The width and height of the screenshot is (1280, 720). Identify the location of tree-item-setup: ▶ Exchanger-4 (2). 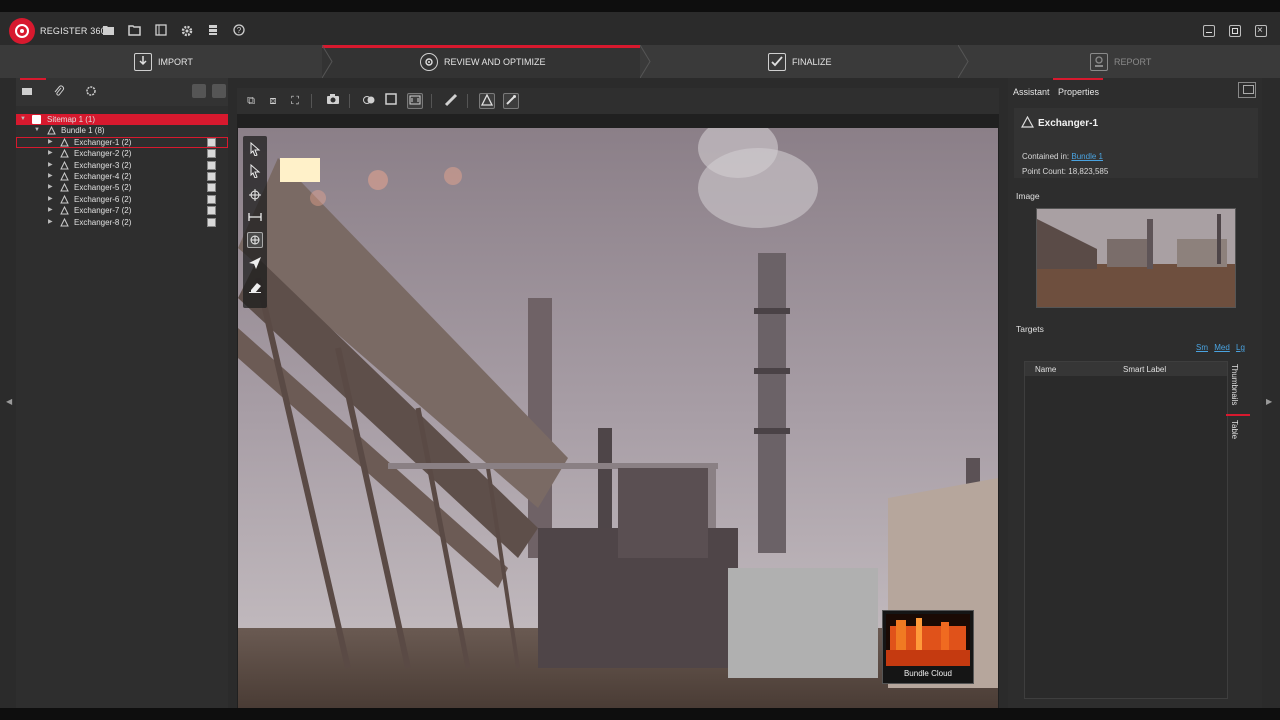
(122, 176).